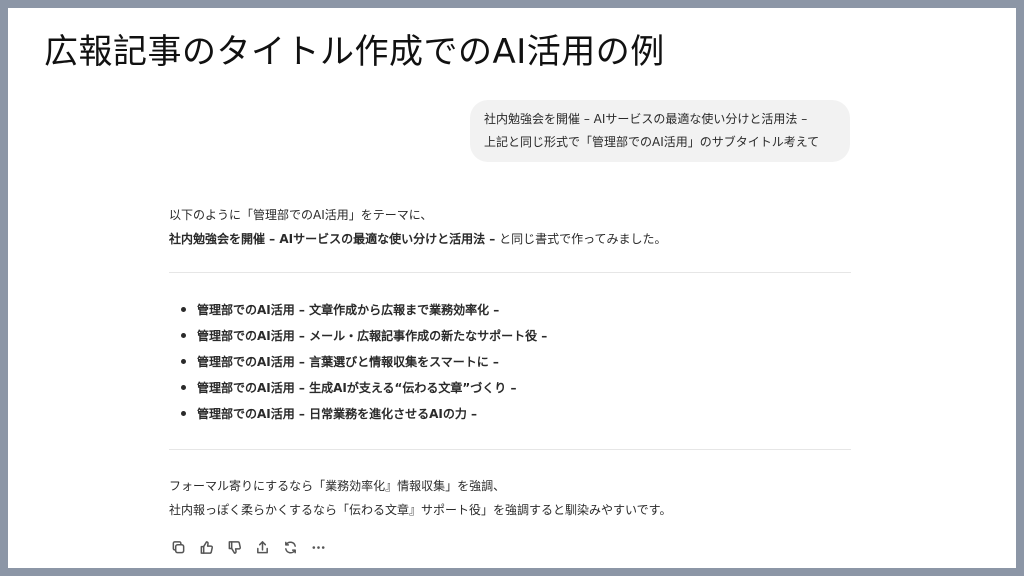 The width and height of the screenshot is (1024, 576). I want to click on regenerate-button, so click(290, 547).